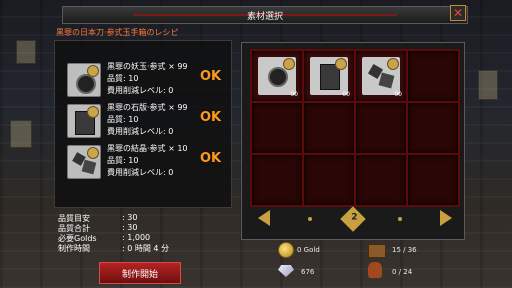 The width and height of the screenshot is (512, 288). Describe the element at coordinates (446, 218) in the screenshot. I see `next-page-arrow-icon` at that location.